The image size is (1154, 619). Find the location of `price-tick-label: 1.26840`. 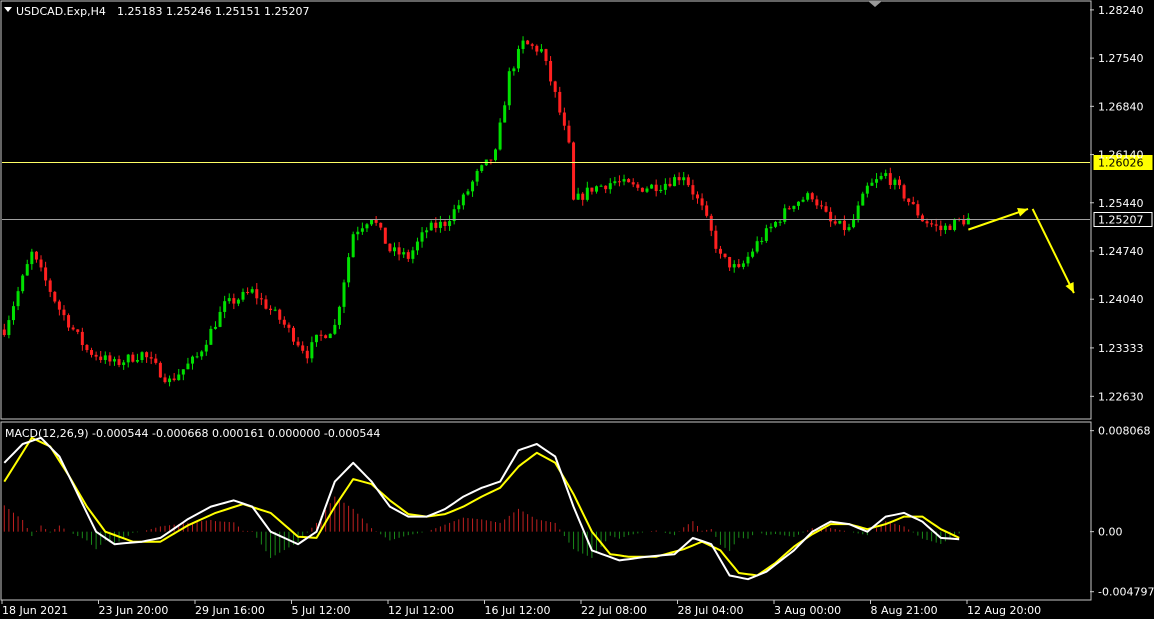

price-tick-label: 1.26840 is located at coordinates (1121, 106).